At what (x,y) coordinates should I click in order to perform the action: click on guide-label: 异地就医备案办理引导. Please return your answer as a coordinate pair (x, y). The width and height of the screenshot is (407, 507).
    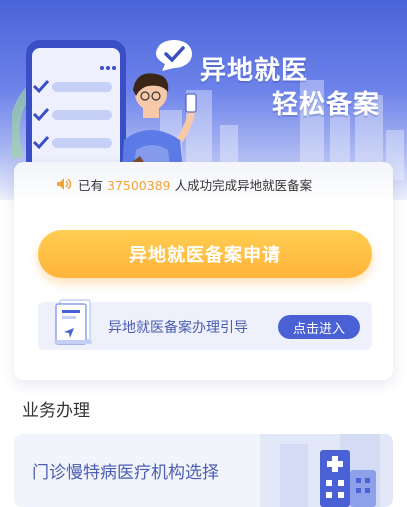
    Looking at the image, I should click on (178, 328).